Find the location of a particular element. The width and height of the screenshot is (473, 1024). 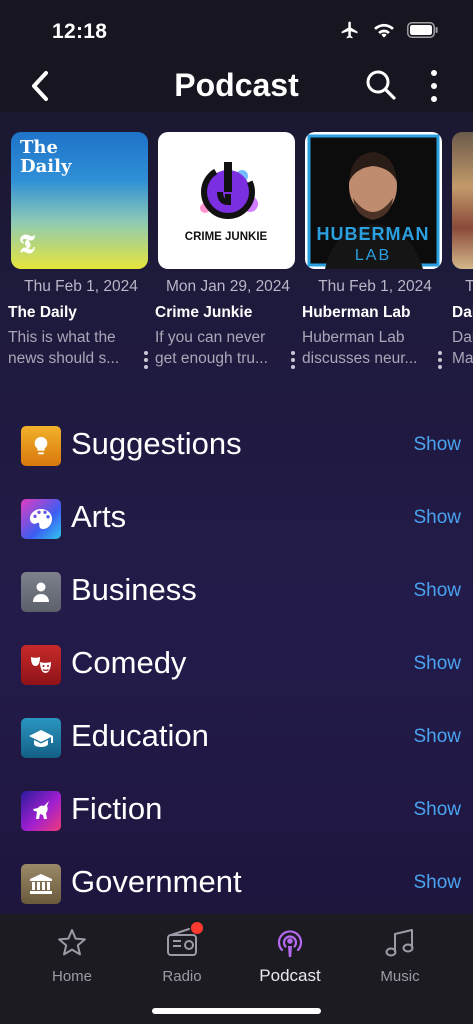

podcast-description-line: Daily is located at coordinates (462, 337).